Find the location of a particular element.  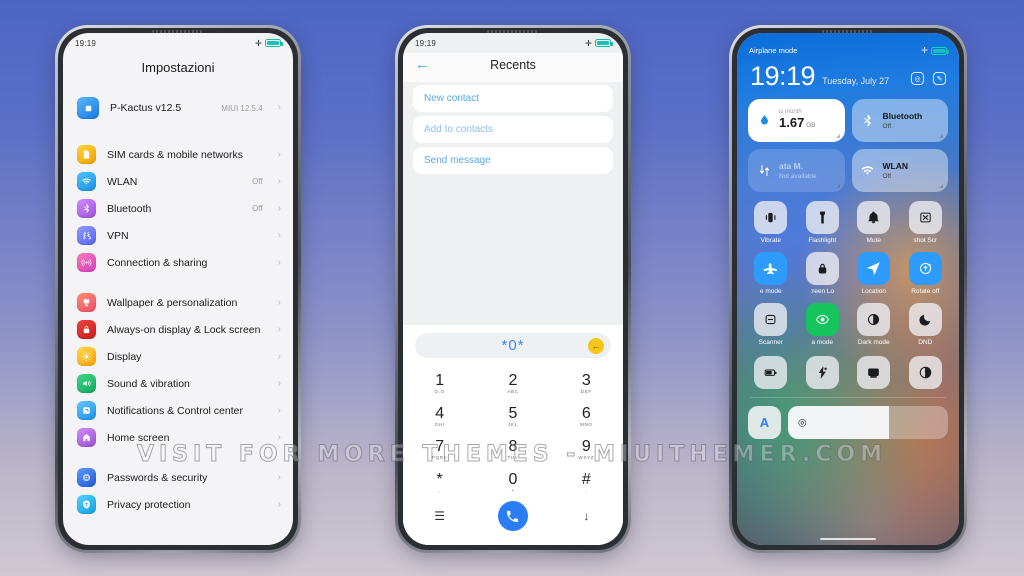

toggle-cell: Mute is located at coordinates (874, 223).